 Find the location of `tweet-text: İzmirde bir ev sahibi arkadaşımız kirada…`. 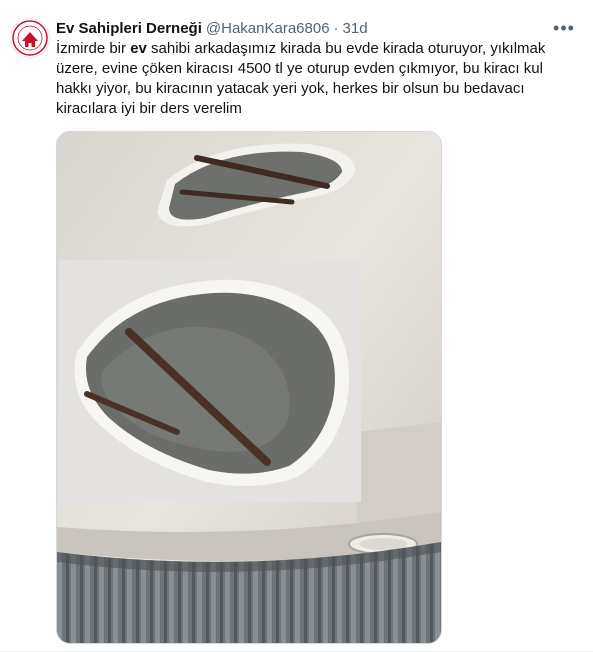

tweet-text: İzmirde bir ev sahibi arkadaşımız kirada… is located at coordinates (316, 79).